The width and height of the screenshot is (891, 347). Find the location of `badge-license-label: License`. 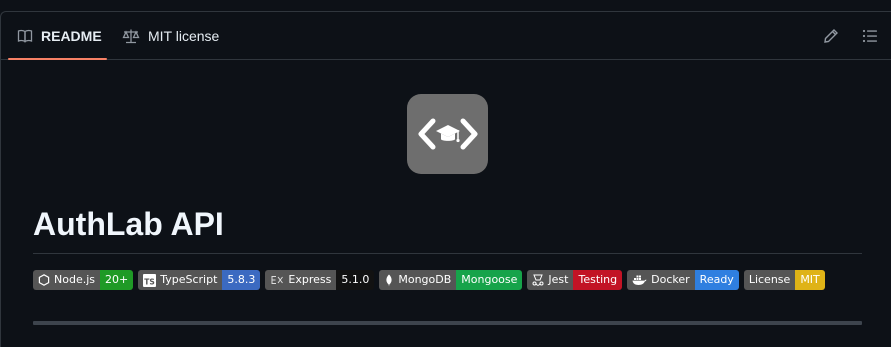

badge-license-label: License is located at coordinates (769, 279).